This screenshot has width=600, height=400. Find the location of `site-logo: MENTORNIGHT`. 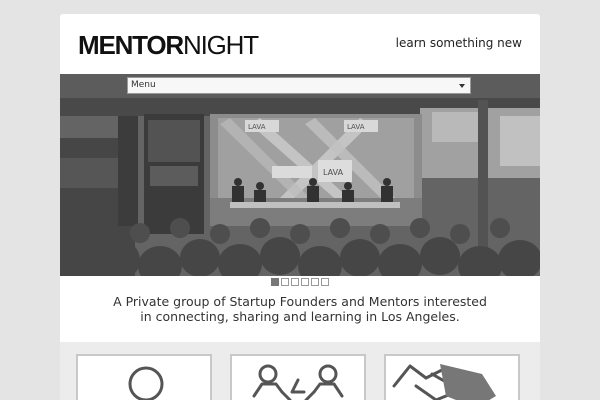

site-logo: MENTORNIGHT is located at coordinates (168, 45).